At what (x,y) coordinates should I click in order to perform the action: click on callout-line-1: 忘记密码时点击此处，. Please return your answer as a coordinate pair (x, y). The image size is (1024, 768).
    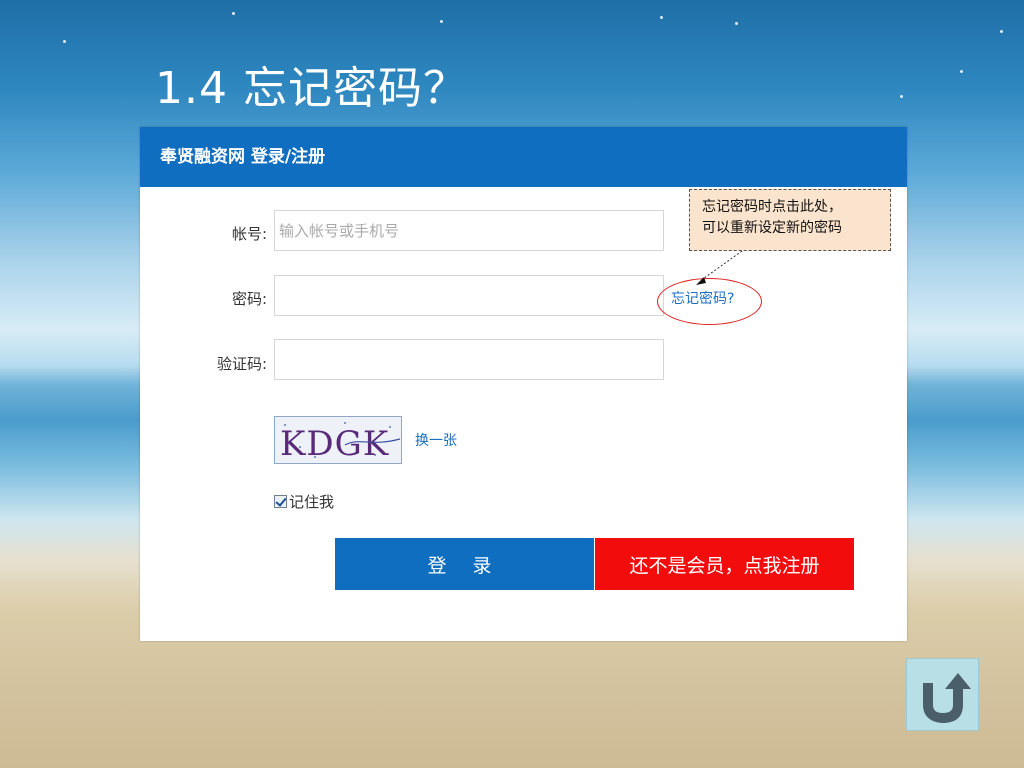
    Looking at the image, I should click on (772, 207).